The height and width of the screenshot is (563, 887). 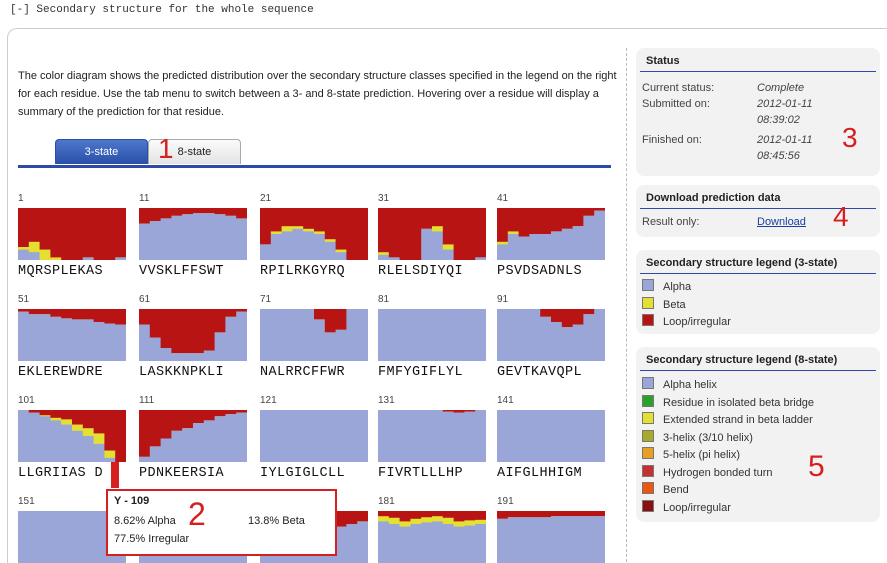 What do you see at coordinates (781, 222) in the screenshot?
I see `download-link: Download` at bounding box center [781, 222].